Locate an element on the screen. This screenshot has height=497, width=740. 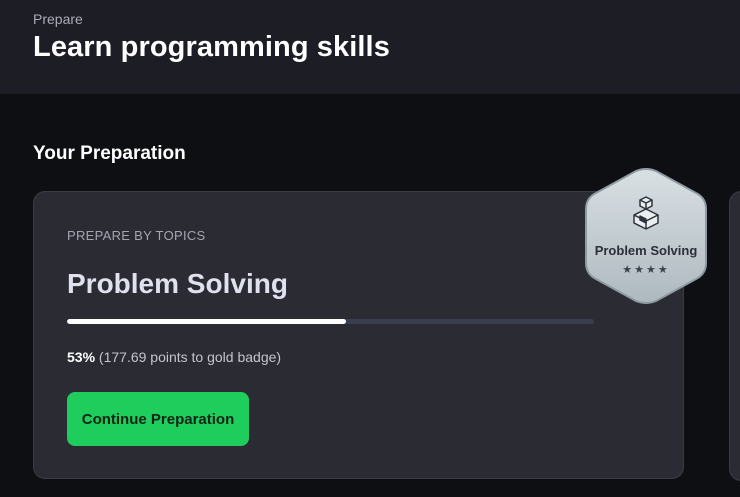
progress-bar is located at coordinates (330, 321).